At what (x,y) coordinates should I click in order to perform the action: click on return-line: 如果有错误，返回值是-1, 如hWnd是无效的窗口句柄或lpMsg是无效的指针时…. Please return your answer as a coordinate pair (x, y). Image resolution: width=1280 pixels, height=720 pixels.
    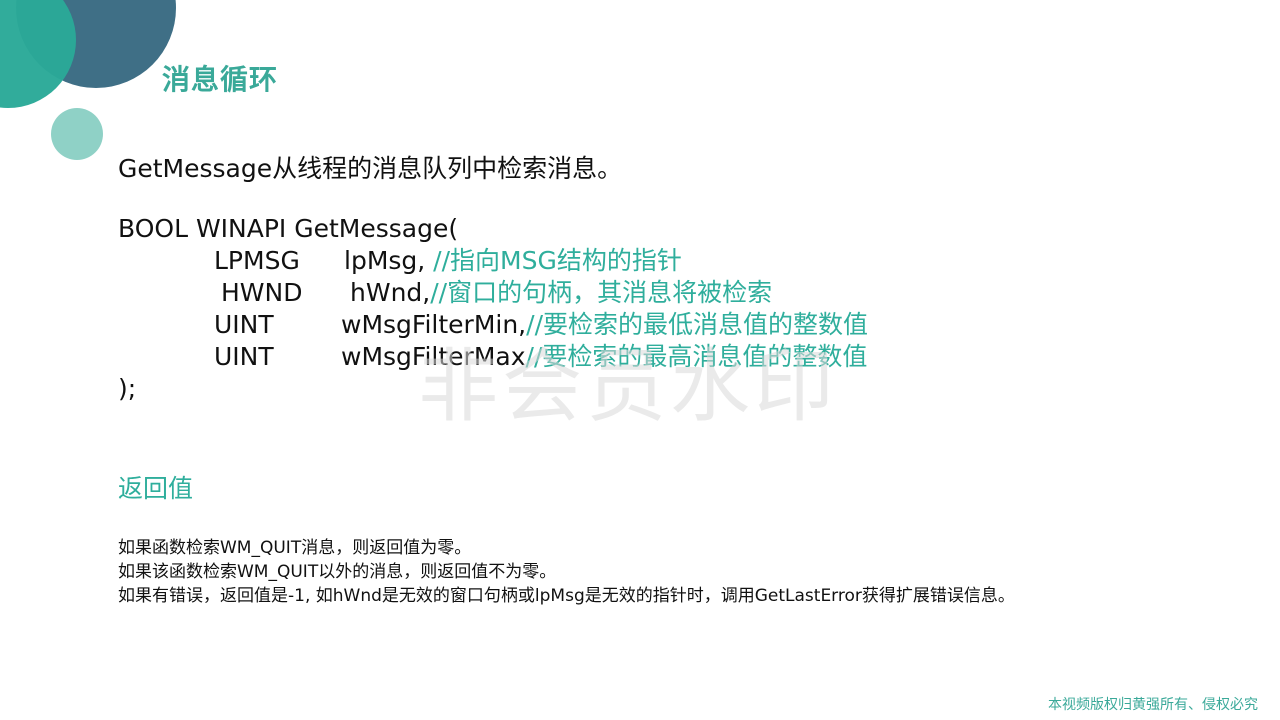
    Looking at the image, I should click on (566, 596).